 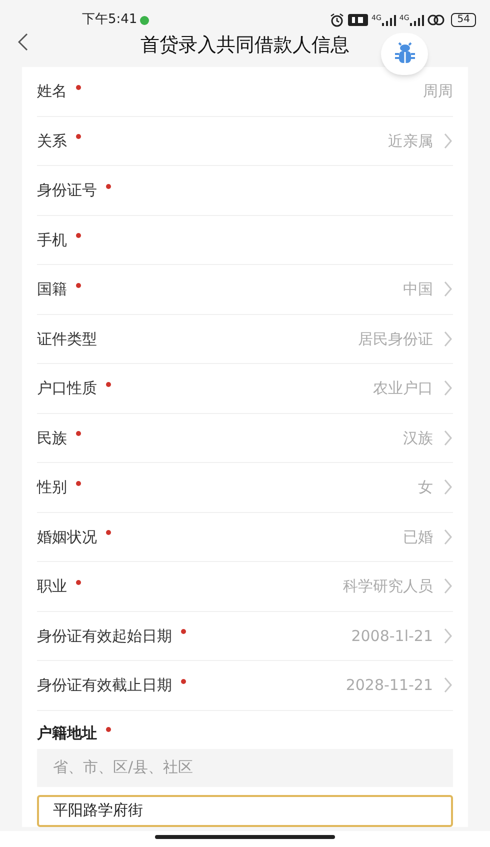 What do you see at coordinates (420, 141) in the screenshot?
I see `select-field: 近亲属` at bounding box center [420, 141].